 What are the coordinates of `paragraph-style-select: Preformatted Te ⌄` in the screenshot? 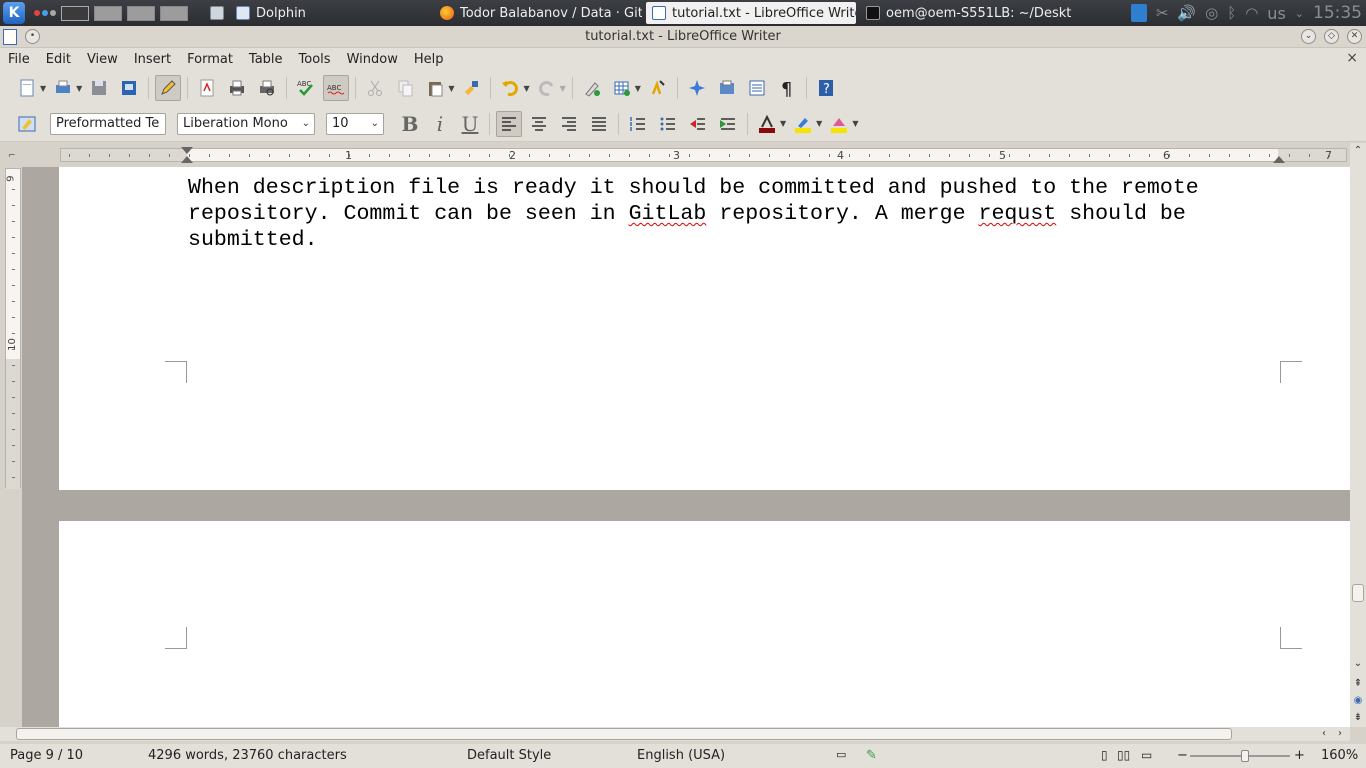 It's located at (108, 123).